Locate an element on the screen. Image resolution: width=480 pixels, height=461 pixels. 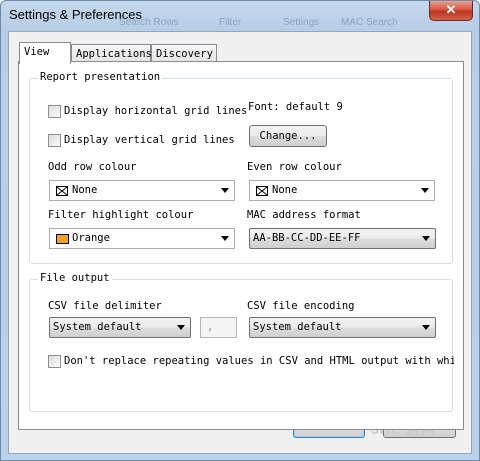
group-title: Report presentation is located at coordinates (100, 77).